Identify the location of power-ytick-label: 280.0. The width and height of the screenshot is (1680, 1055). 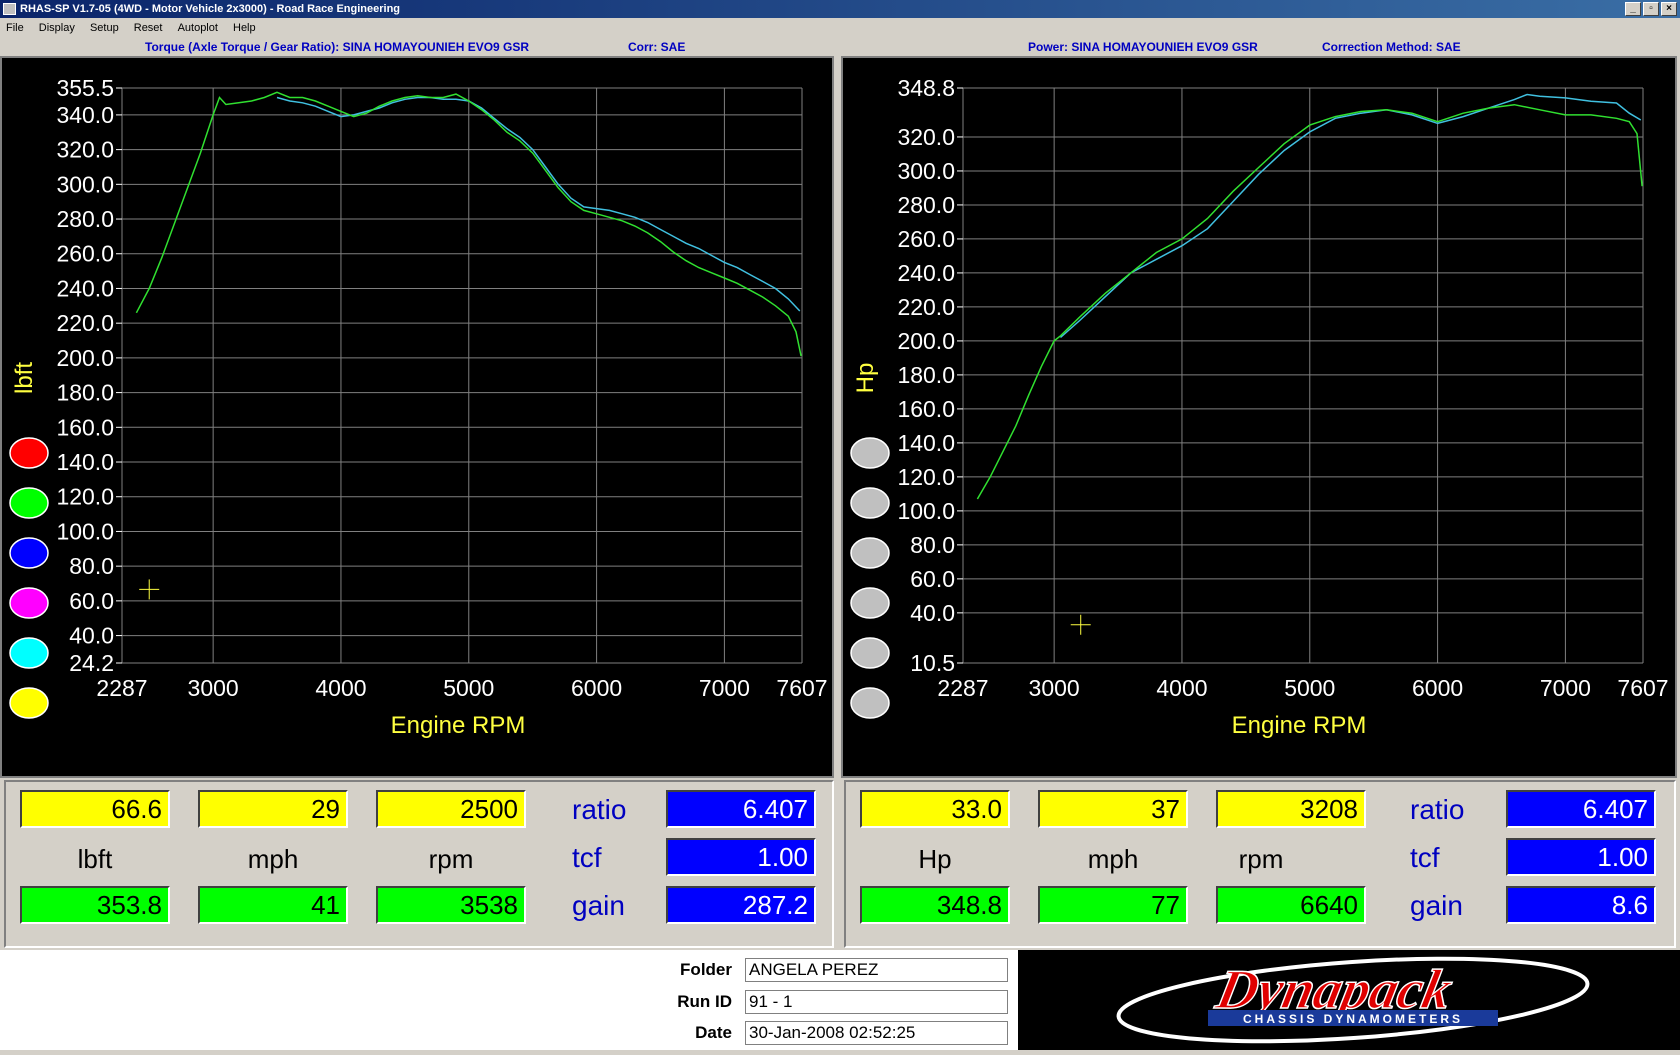
(926, 205).